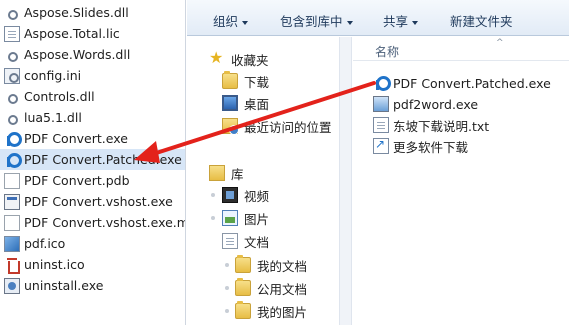 The height and width of the screenshot is (325, 569). What do you see at coordinates (230, 218) in the screenshot?
I see `picture-library-icon` at bounding box center [230, 218].